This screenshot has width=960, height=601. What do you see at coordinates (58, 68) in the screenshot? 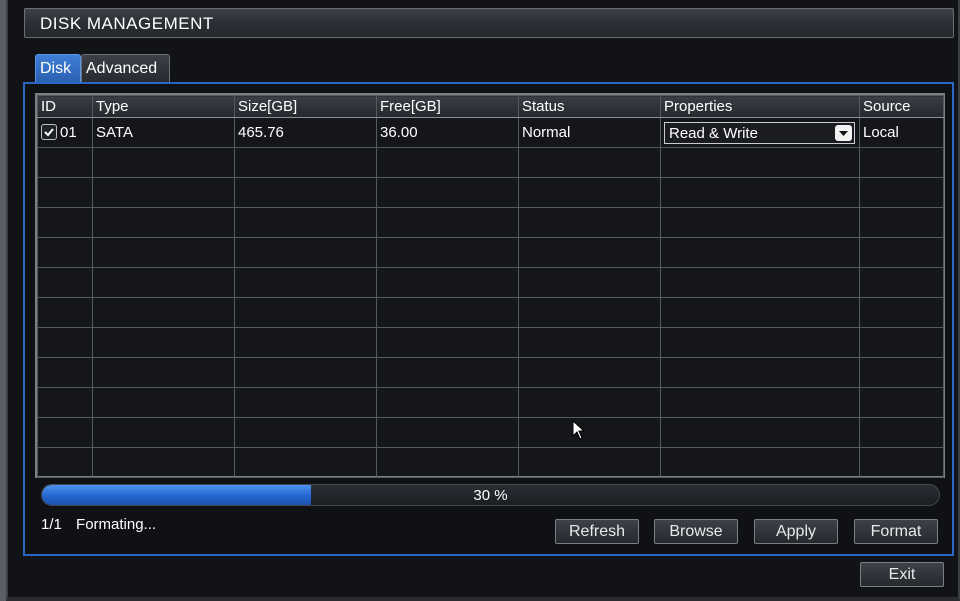
I see `tab-disk: Disk` at bounding box center [58, 68].